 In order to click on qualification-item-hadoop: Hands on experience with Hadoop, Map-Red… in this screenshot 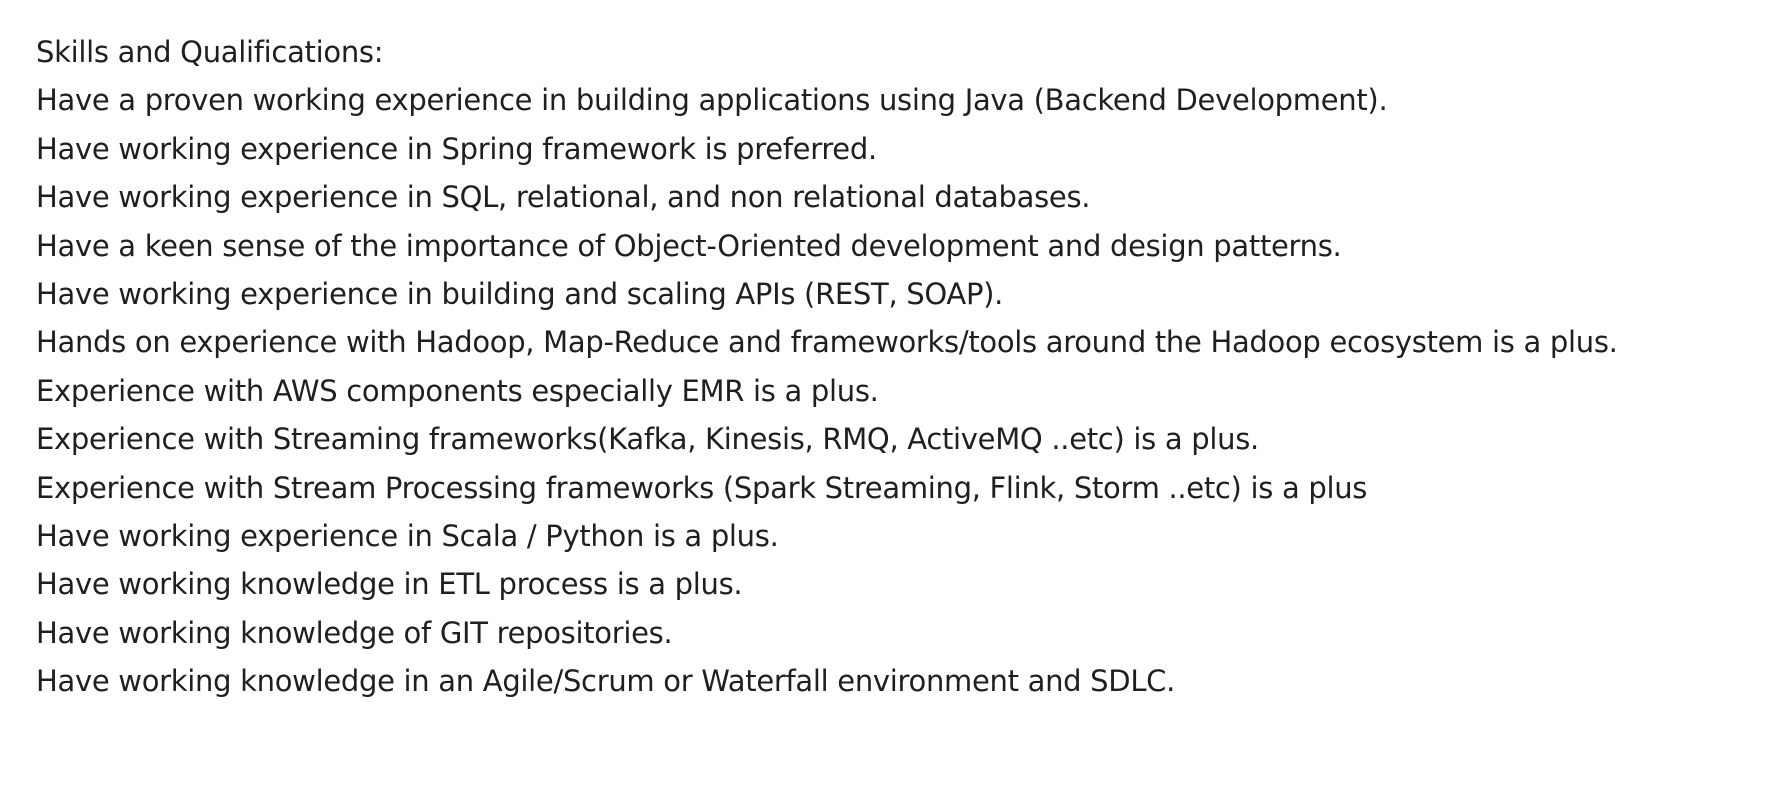, I will do `click(827, 342)`.